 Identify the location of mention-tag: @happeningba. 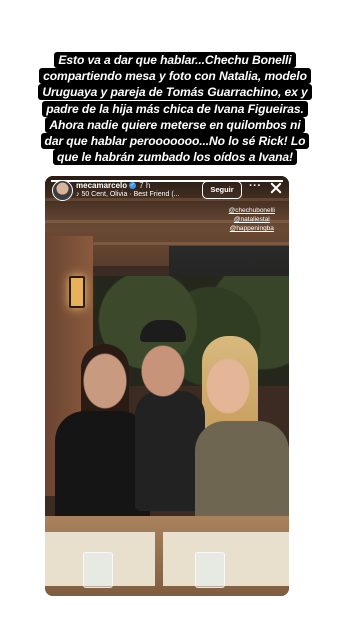
(252, 228).